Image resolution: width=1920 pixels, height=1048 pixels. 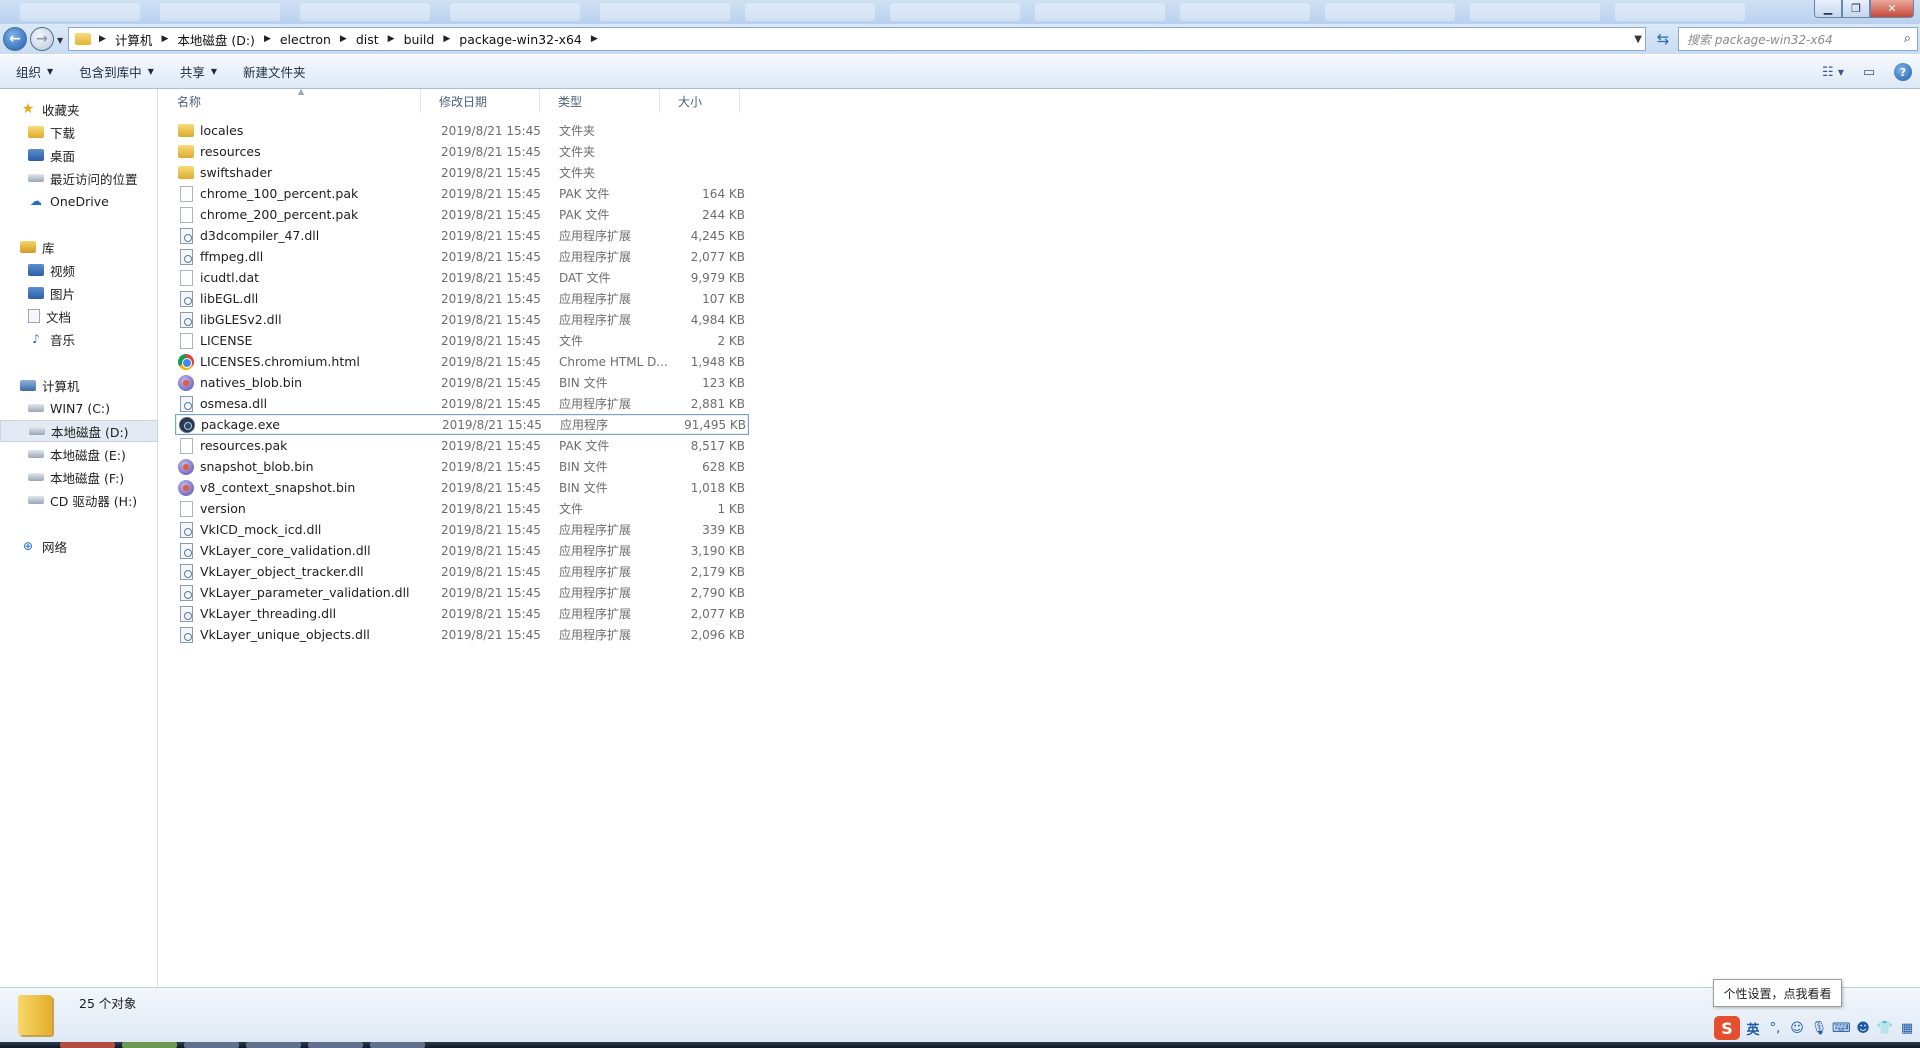 I want to click on nav-libraries: 库, so click(x=79, y=247).